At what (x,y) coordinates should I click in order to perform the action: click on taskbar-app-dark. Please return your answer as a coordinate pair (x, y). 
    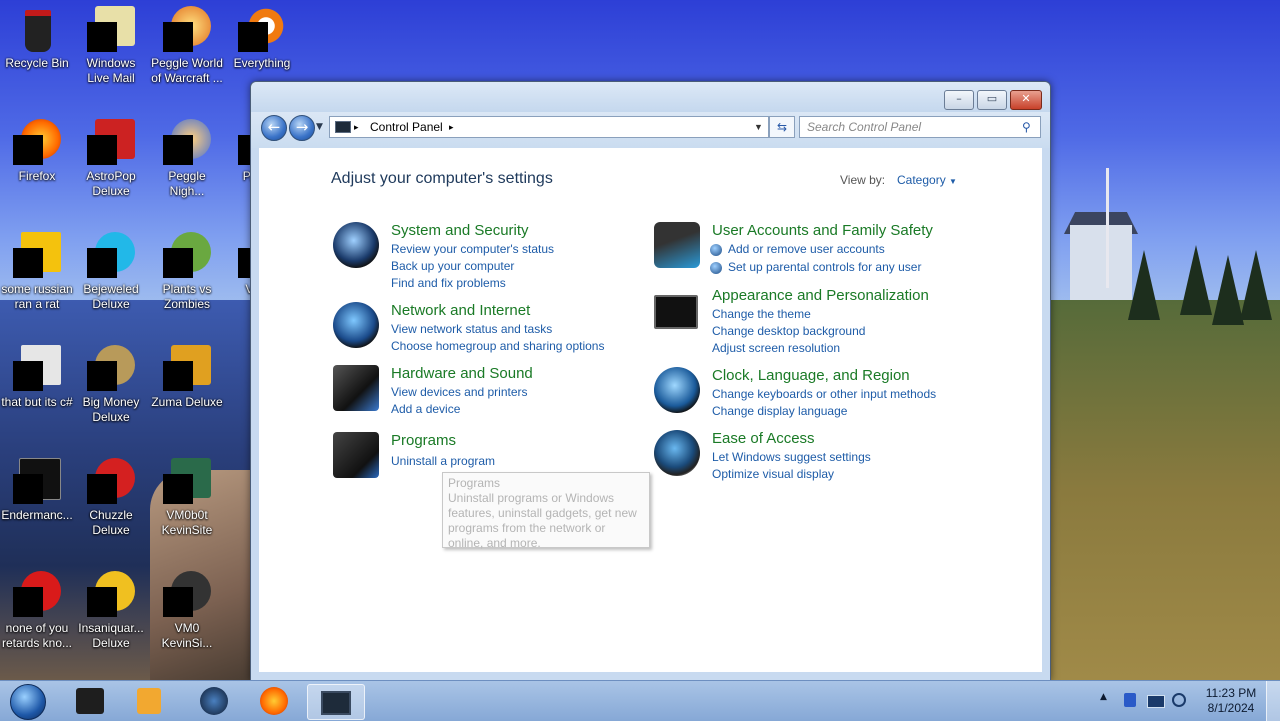
    Looking at the image, I should click on (90, 701).